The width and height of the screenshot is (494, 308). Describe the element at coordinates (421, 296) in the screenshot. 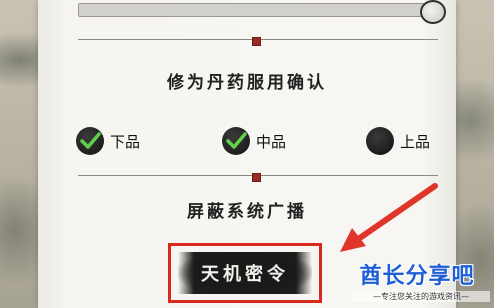

I see `watermark-tagline: —专注您关注的游戏资讯—` at that location.